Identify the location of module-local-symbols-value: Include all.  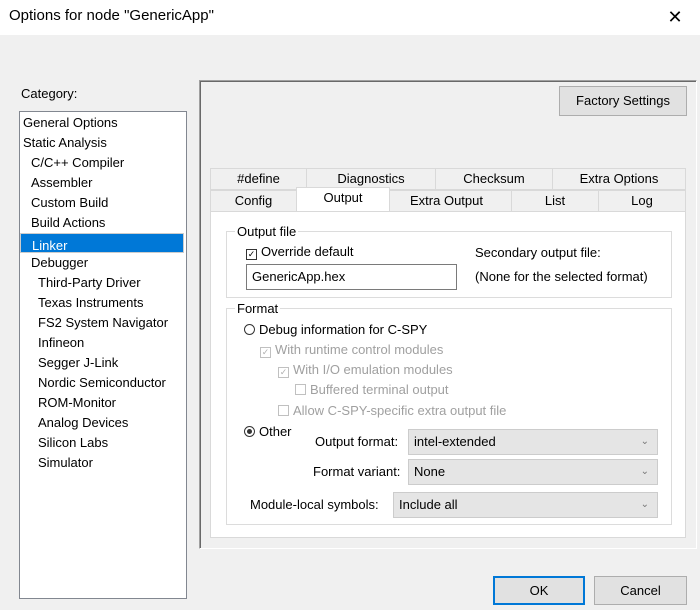
(428, 504).